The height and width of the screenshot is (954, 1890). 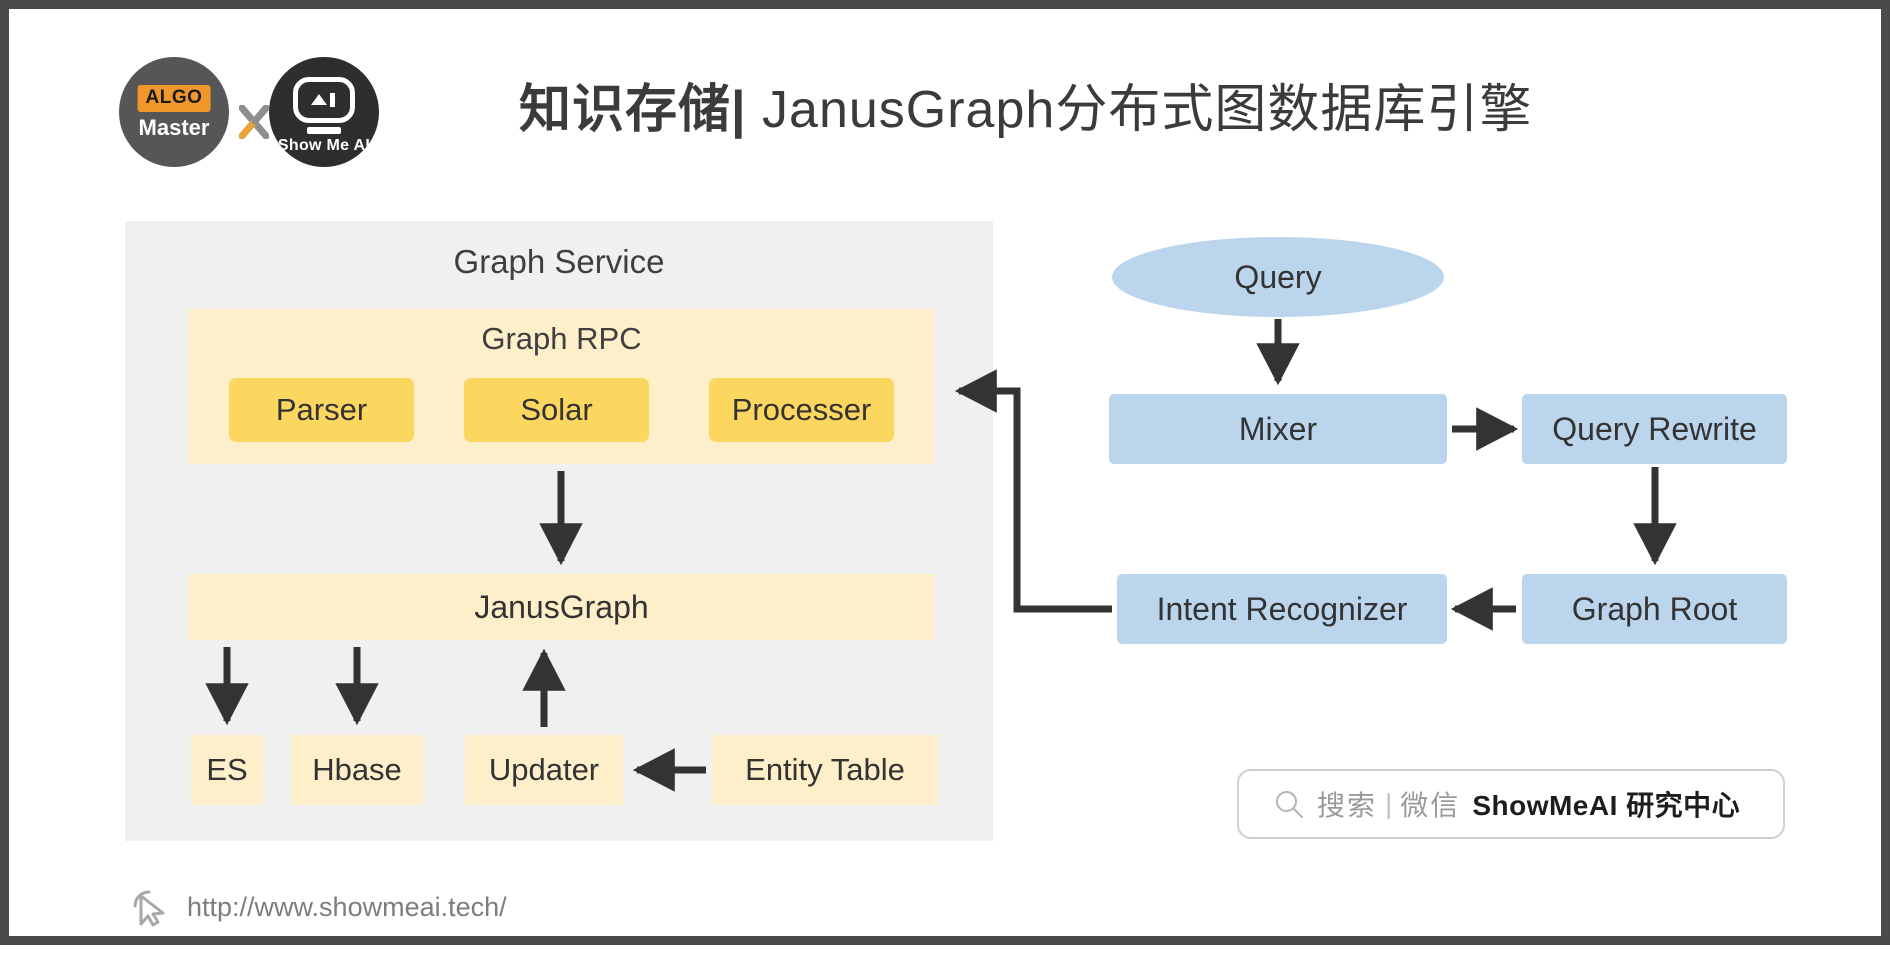 I want to click on page-title-en: JanusGraph分布式图数据库引擎, so click(x=1147, y=110).